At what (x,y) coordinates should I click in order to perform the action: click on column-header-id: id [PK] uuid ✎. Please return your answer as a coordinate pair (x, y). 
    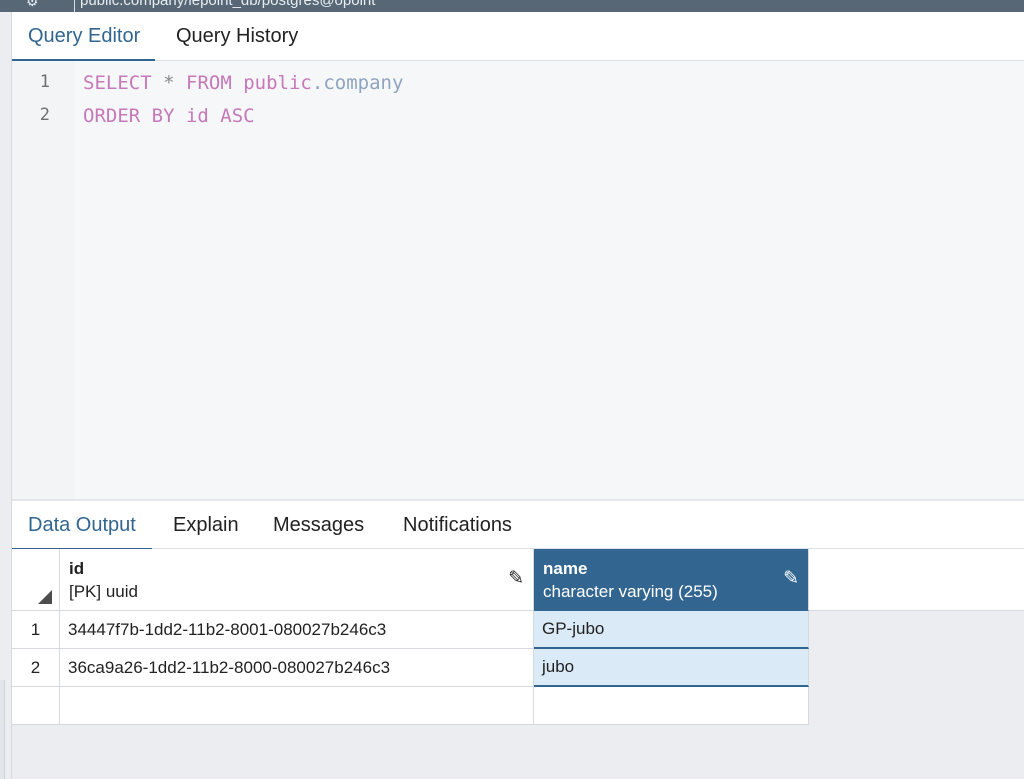
    Looking at the image, I should click on (297, 580).